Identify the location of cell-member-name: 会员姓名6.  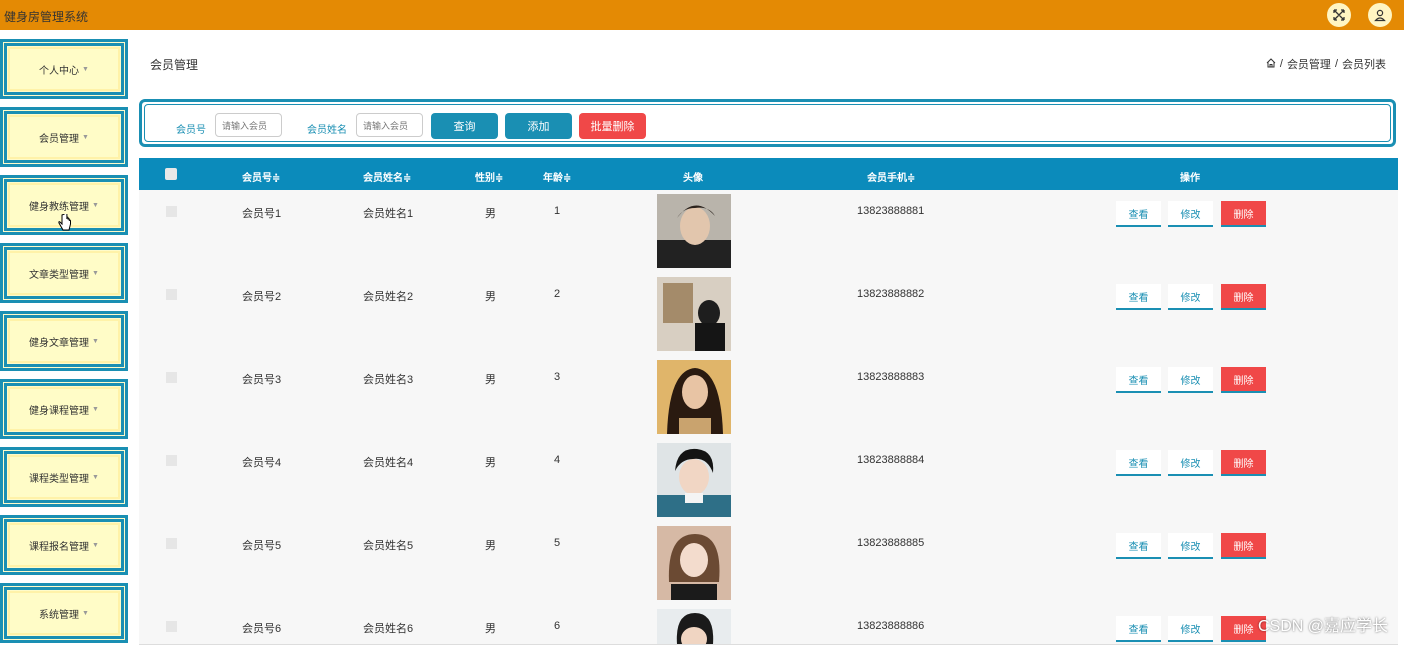
(388, 629).